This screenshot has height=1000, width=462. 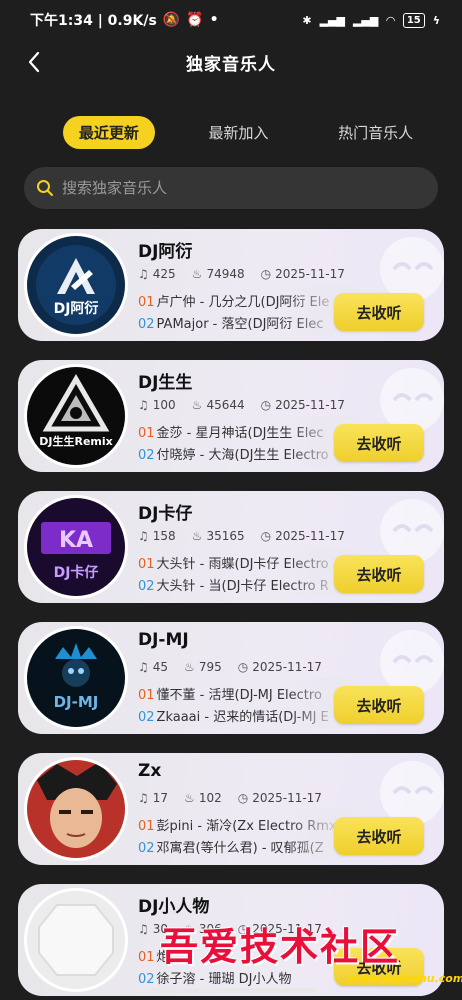 I want to click on hot-count: 35165, so click(x=225, y=536).